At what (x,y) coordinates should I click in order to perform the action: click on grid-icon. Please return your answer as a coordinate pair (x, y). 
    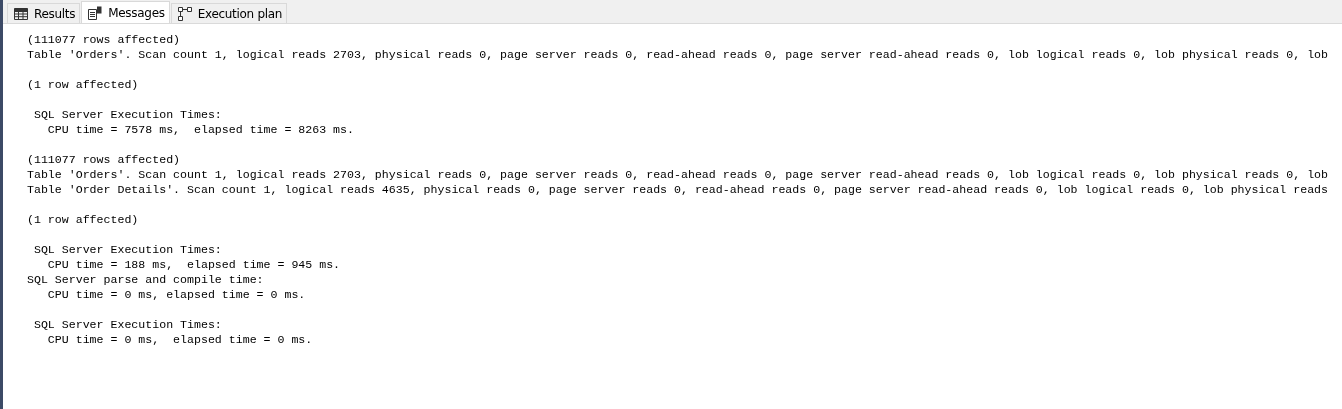
    Looking at the image, I should click on (21, 13).